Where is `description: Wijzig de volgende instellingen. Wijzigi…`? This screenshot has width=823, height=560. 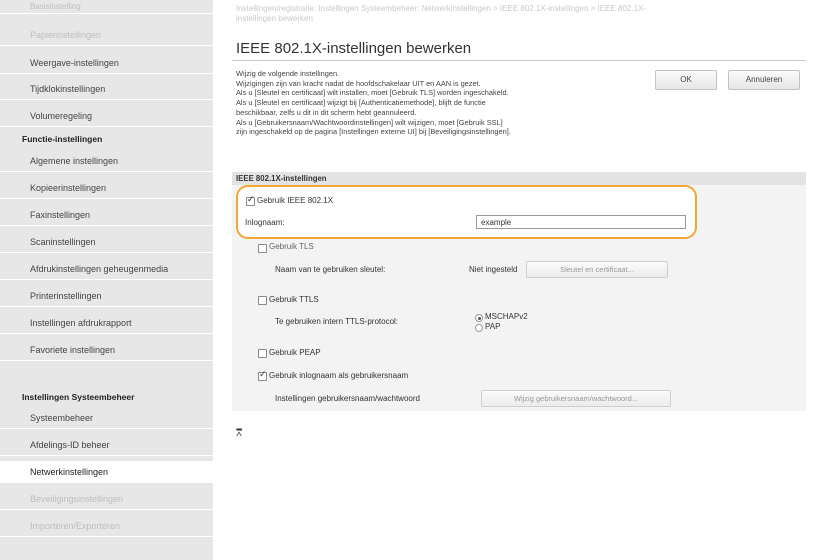
description: Wijzig de volgende instellingen. Wijzigi… is located at coordinates (446, 103).